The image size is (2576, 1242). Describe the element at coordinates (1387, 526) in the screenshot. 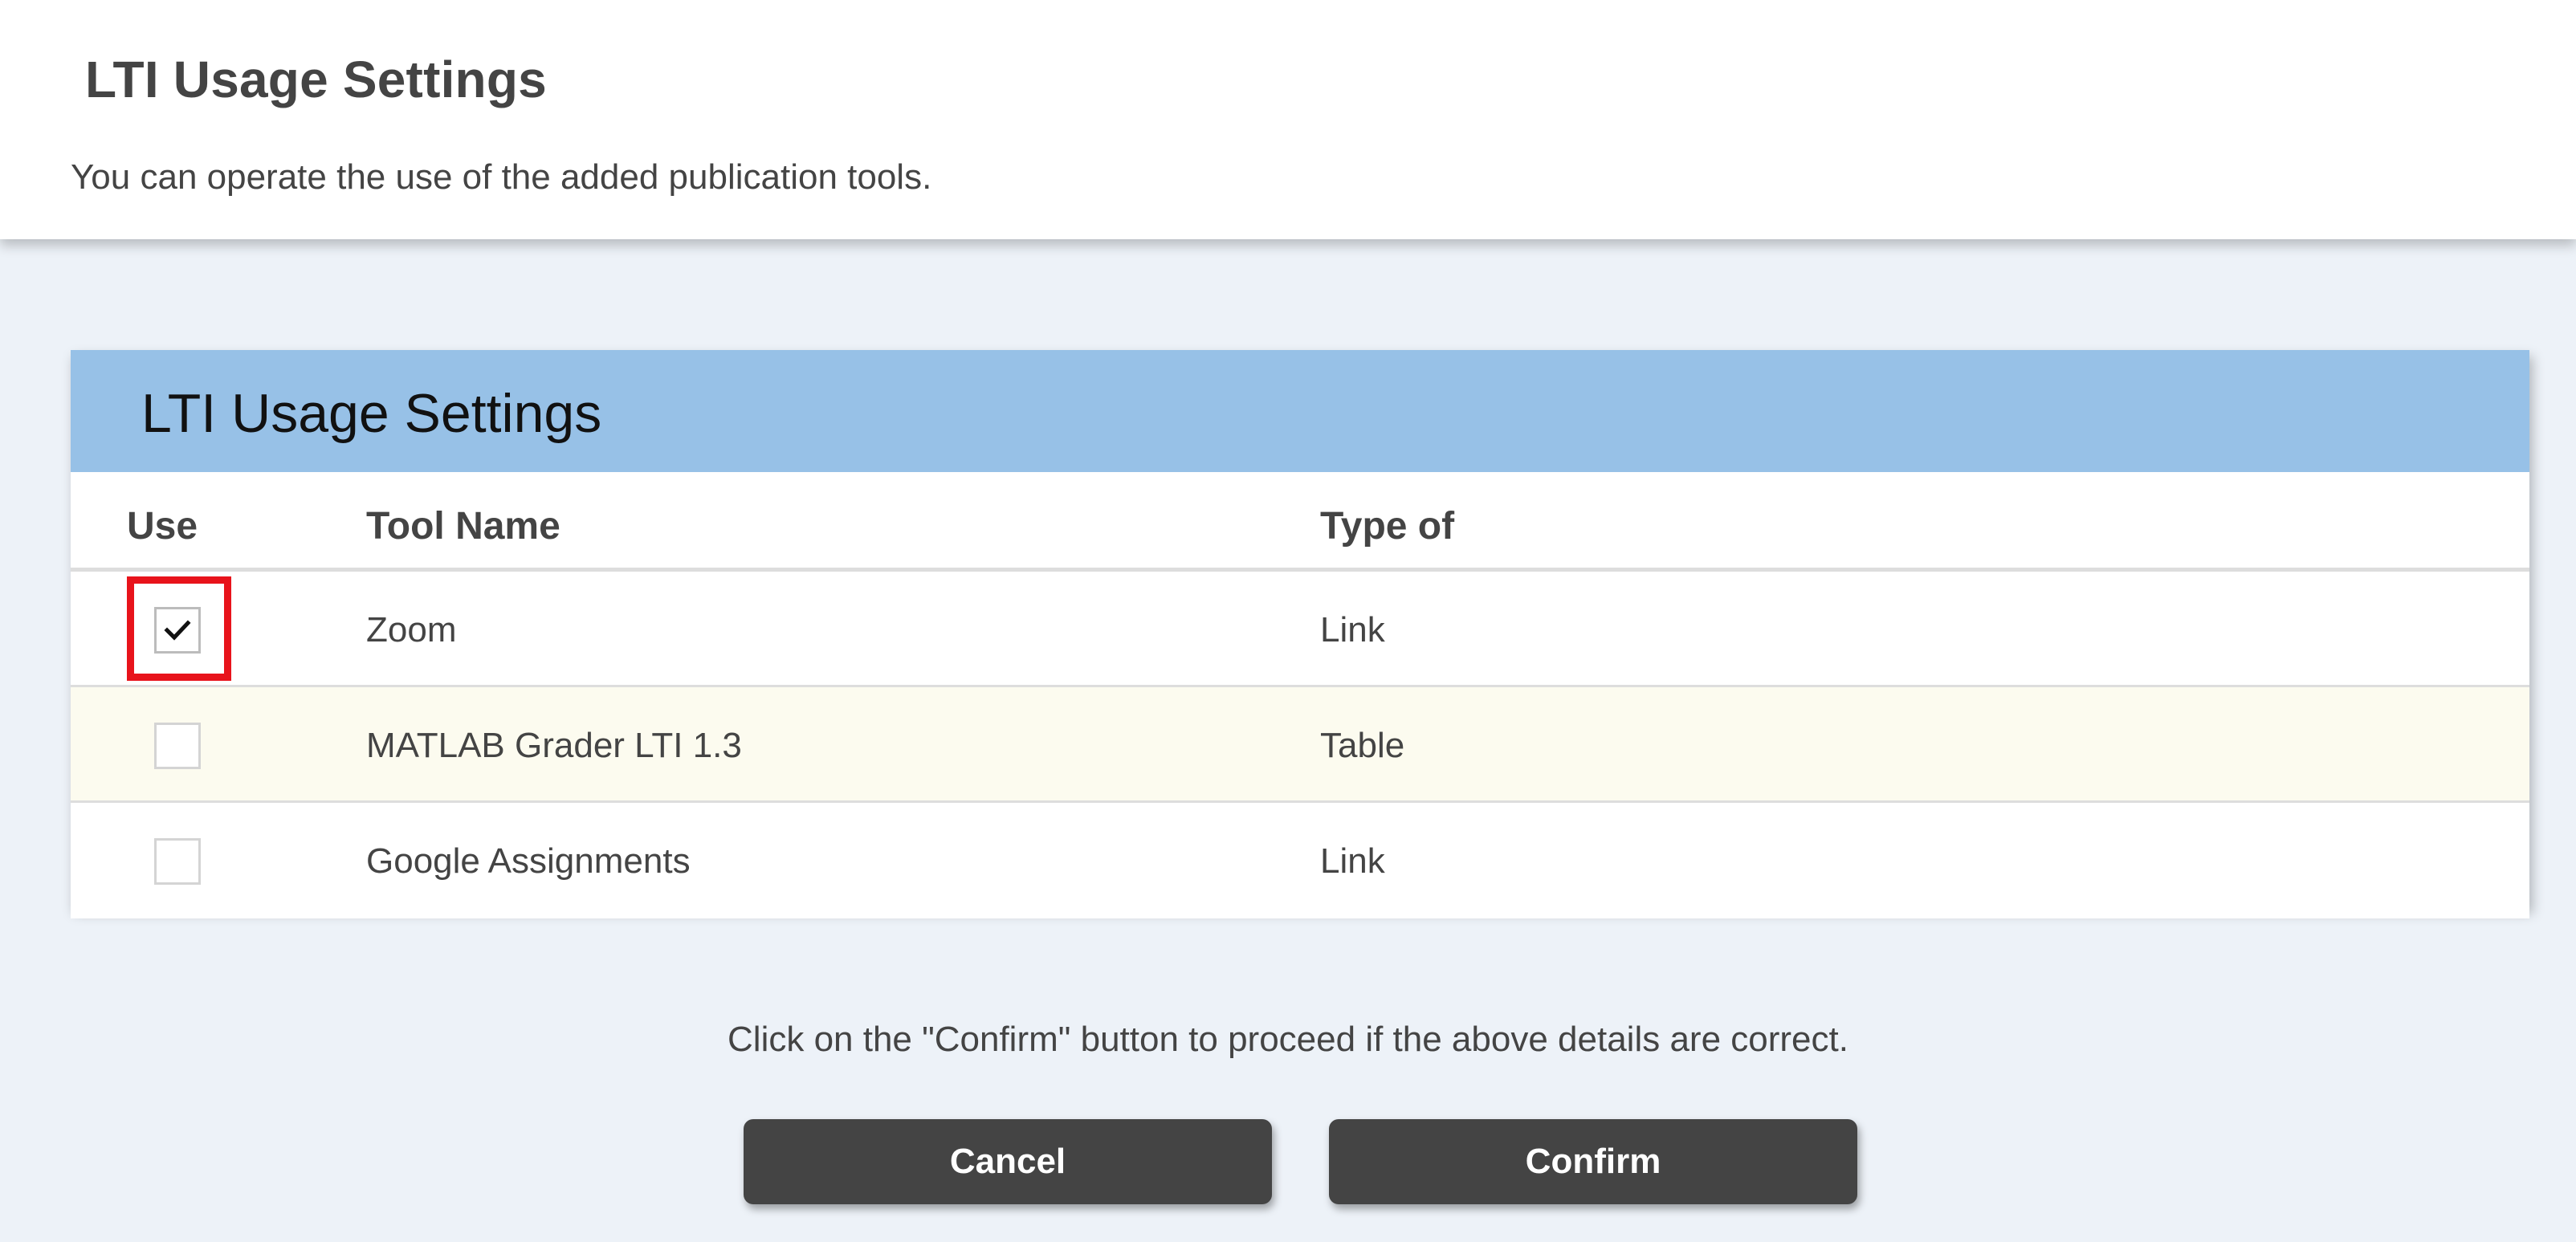

I see `column-header-type: Type of` at that location.